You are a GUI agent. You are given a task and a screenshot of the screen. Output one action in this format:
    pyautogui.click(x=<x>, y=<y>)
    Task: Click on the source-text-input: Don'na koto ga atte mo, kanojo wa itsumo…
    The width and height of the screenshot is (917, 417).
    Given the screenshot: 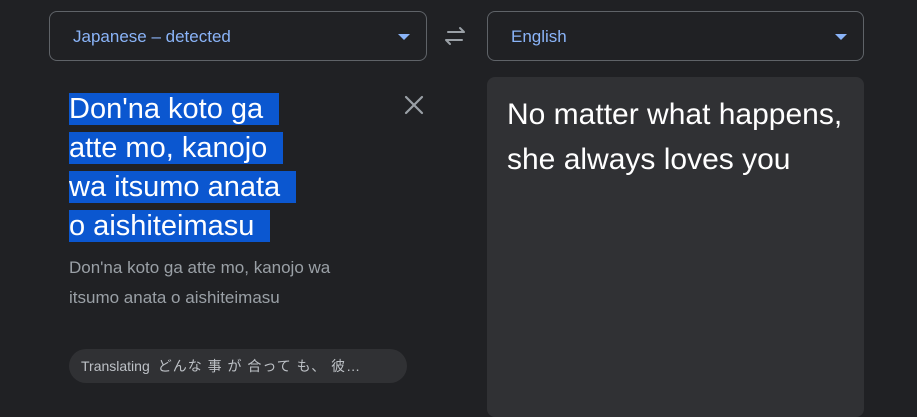 What is the action you would take?
    pyautogui.click(x=219, y=168)
    